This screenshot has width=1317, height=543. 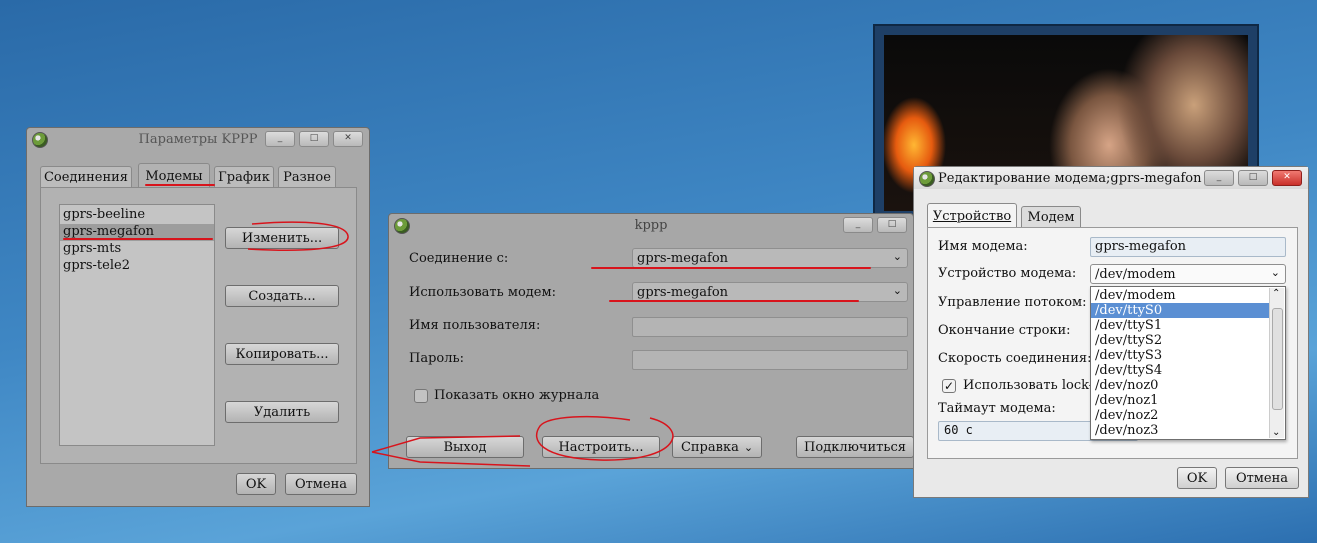 What do you see at coordinates (1004, 330) in the screenshot?
I see `line-end-label: Окончание строки:` at bounding box center [1004, 330].